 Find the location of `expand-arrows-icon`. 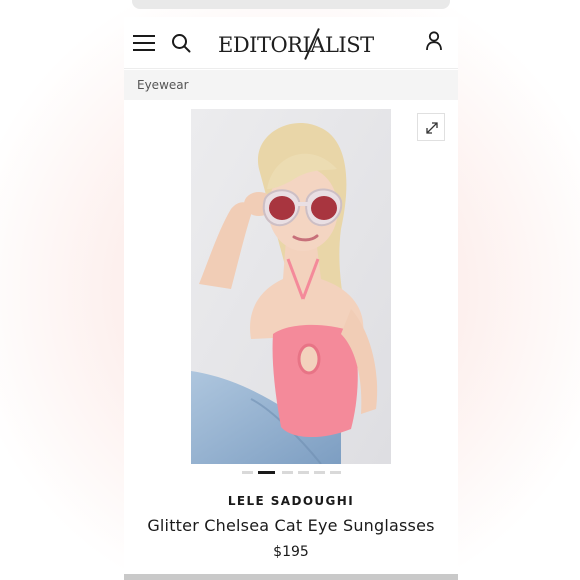

expand-arrows-icon is located at coordinates (432, 128).